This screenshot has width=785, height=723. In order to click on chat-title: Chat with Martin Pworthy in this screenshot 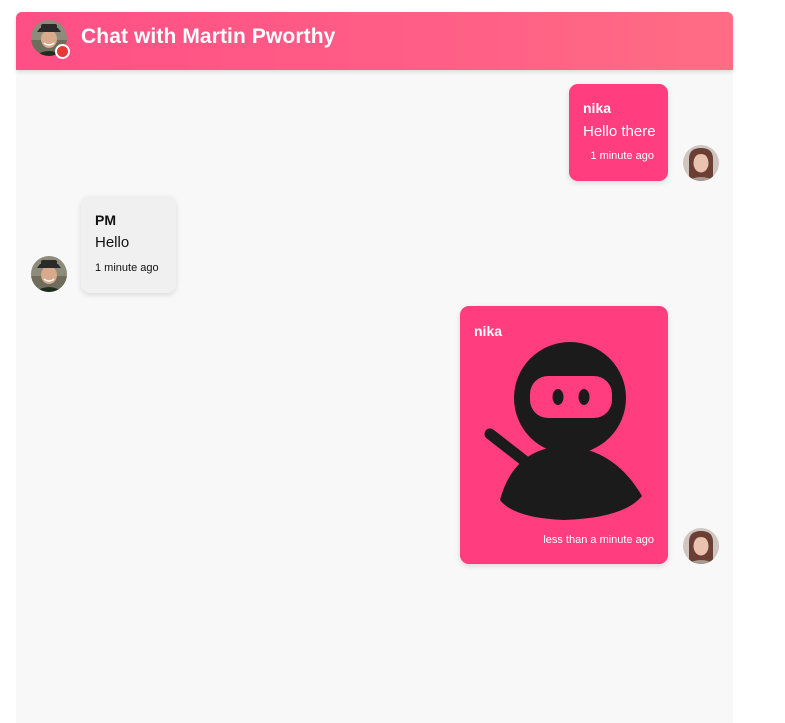, I will do `click(208, 36)`.